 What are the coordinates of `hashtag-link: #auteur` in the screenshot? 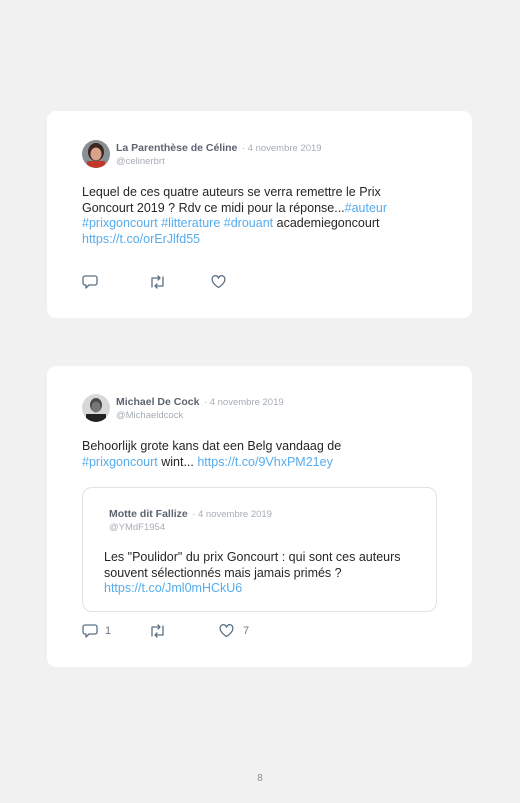 It's located at (366, 208).